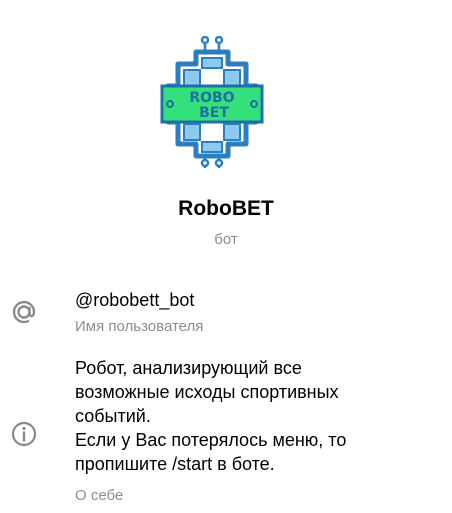 The width and height of the screenshot is (452, 513). I want to click on about-line: Если у Вас потерялось меню, то, so click(211, 440).